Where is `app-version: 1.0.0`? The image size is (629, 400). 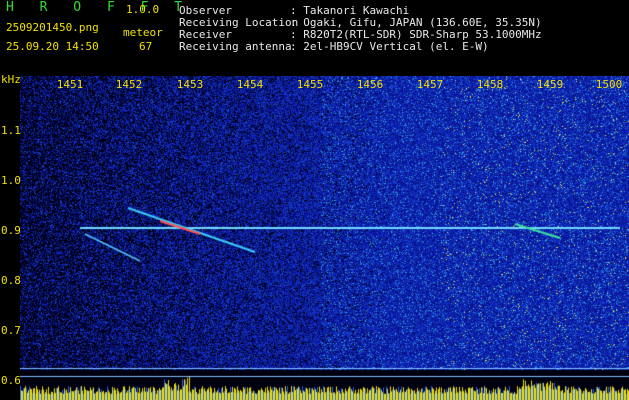
app-version: 1.0.0 is located at coordinates (143, 9).